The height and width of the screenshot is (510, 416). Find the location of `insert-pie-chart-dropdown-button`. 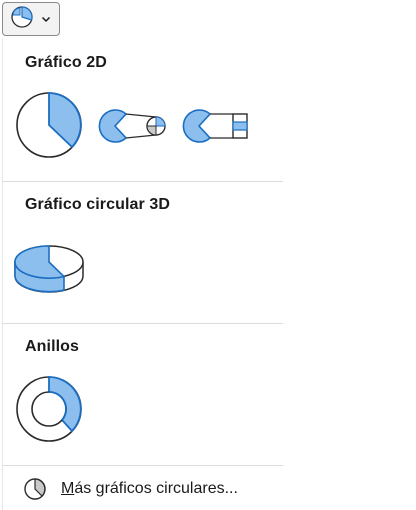

insert-pie-chart-dropdown-button is located at coordinates (31, 19).